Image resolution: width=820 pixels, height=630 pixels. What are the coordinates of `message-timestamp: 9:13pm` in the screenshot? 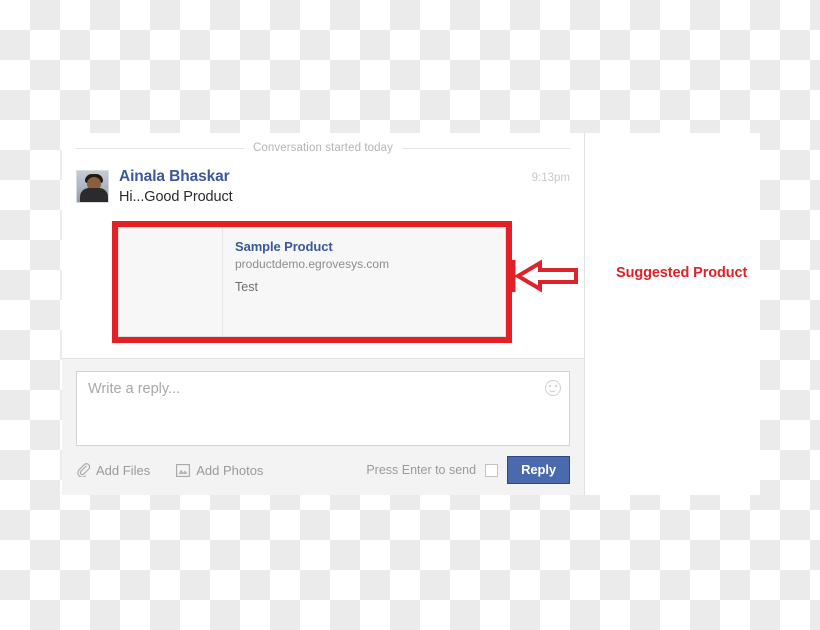 It's located at (550, 178).